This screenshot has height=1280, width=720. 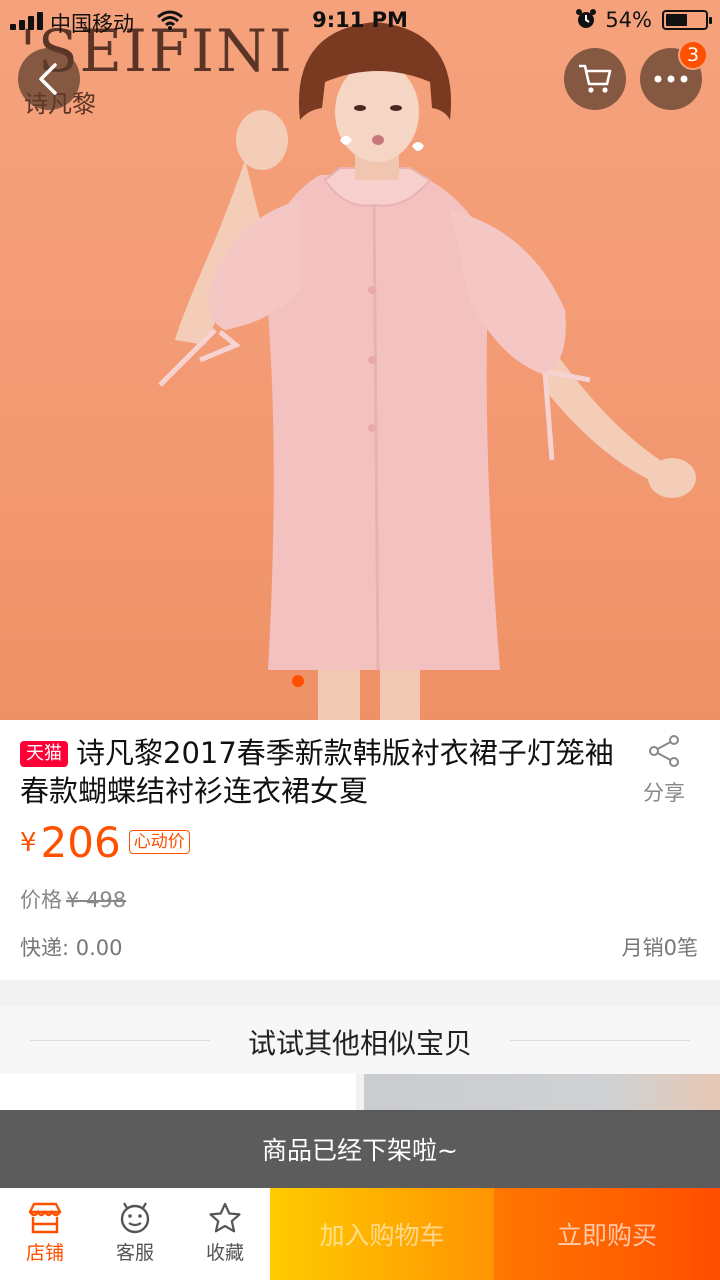 What do you see at coordinates (664, 751) in the screenshot?
I see `share-icon` at bounding box center [664, 751].